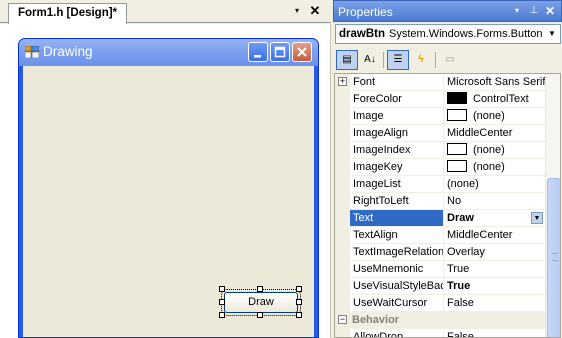 The height and width of the screenshot is (338, 562). I want to click on property-name: ForeColor, so click(397, 99).